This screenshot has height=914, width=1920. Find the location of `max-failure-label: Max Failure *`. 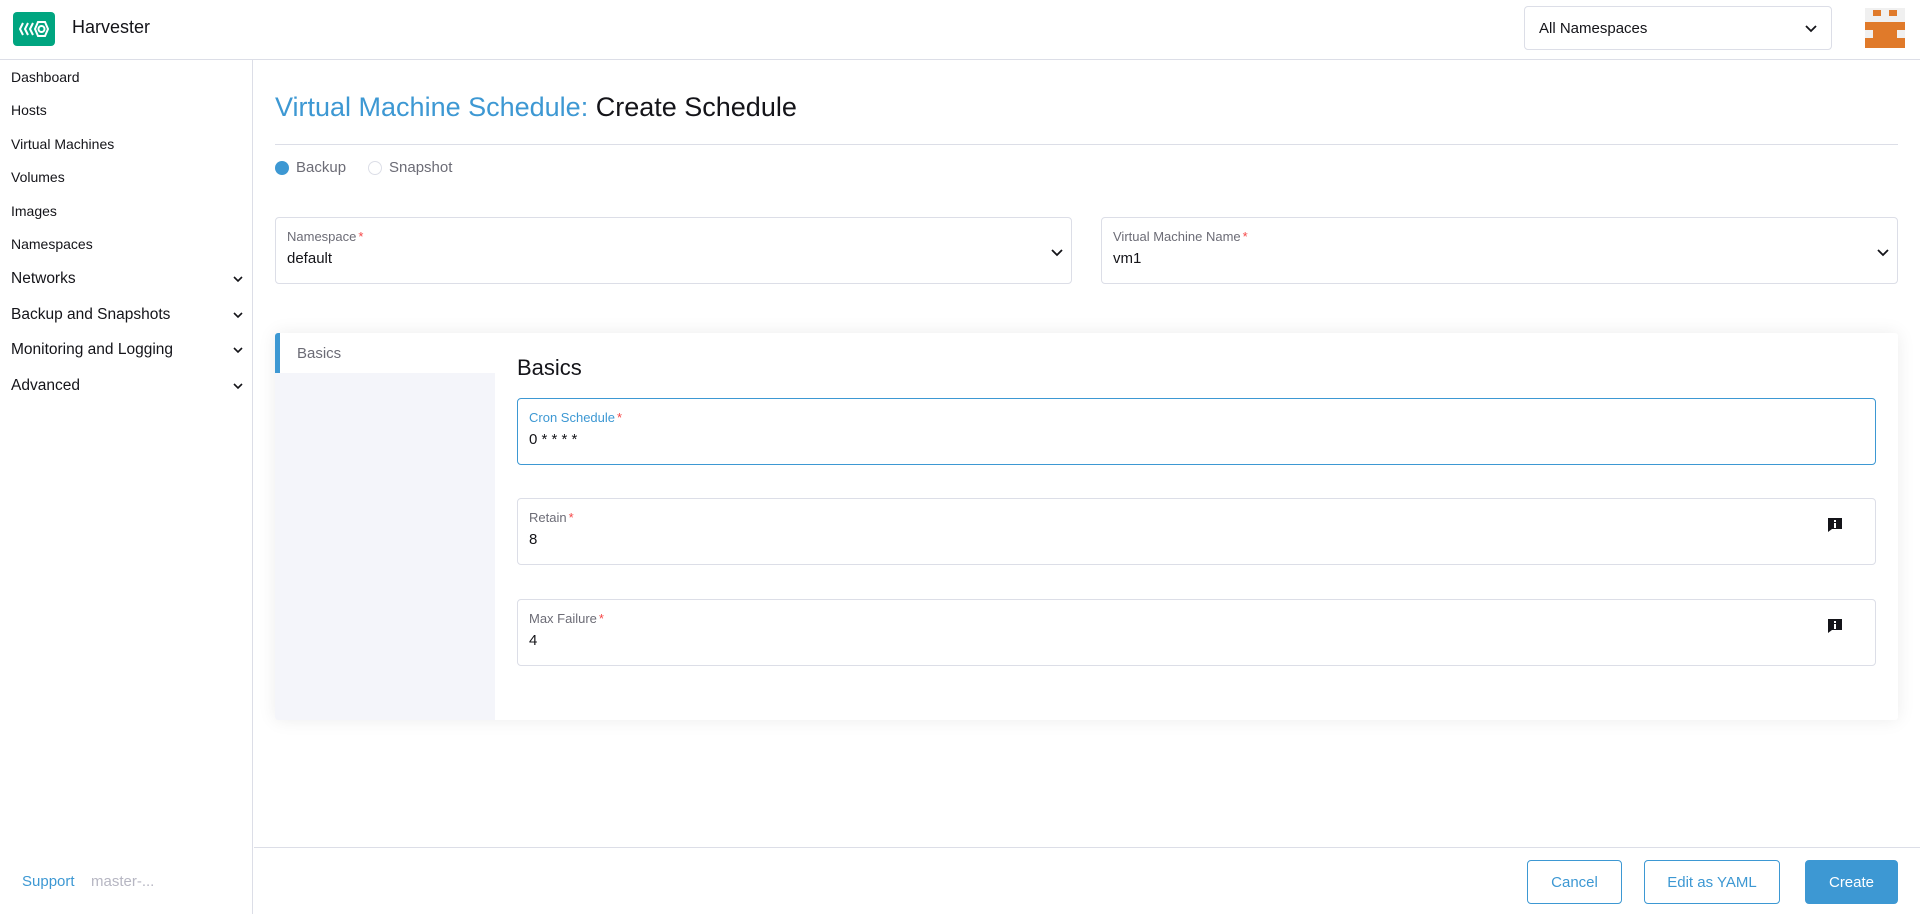

max-failure-label: Max Failure * is located at coordinates (566, 618).